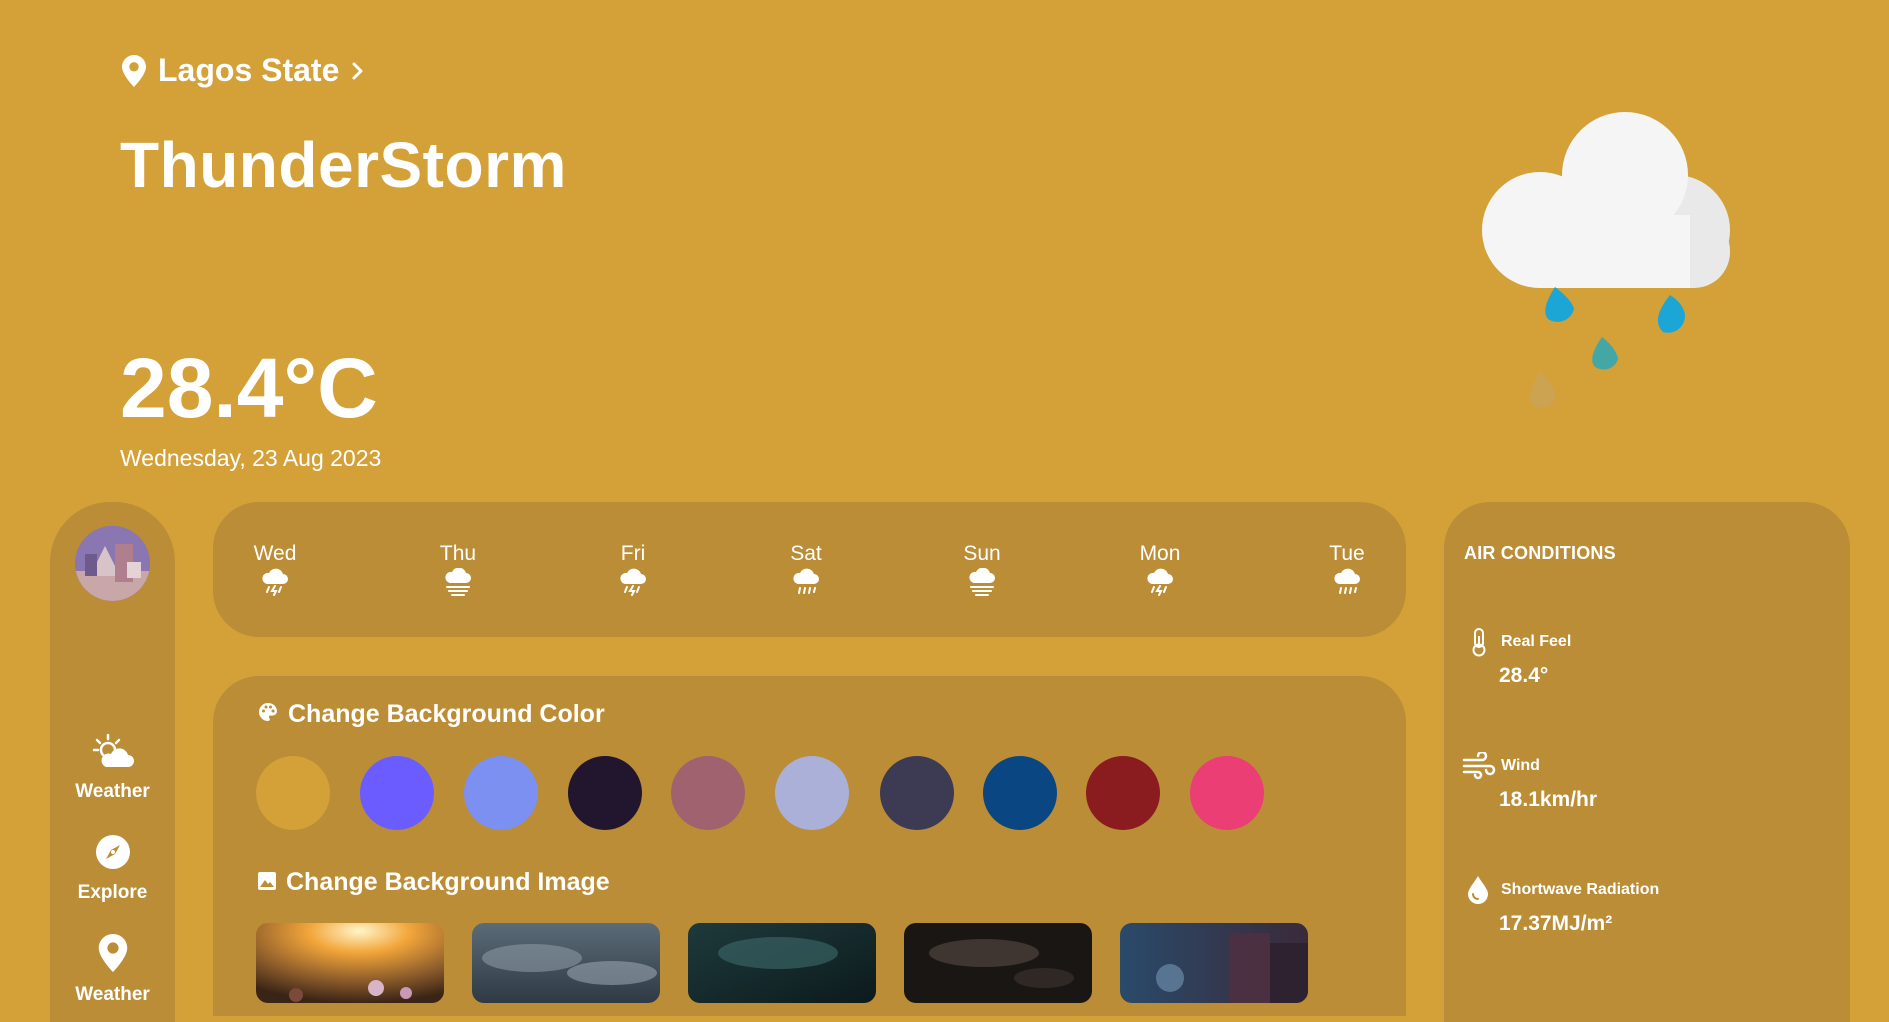  I want to click on weekly-forecast: Wed Thu Fri Sat Sun Mon Tue, so click(809, 569).